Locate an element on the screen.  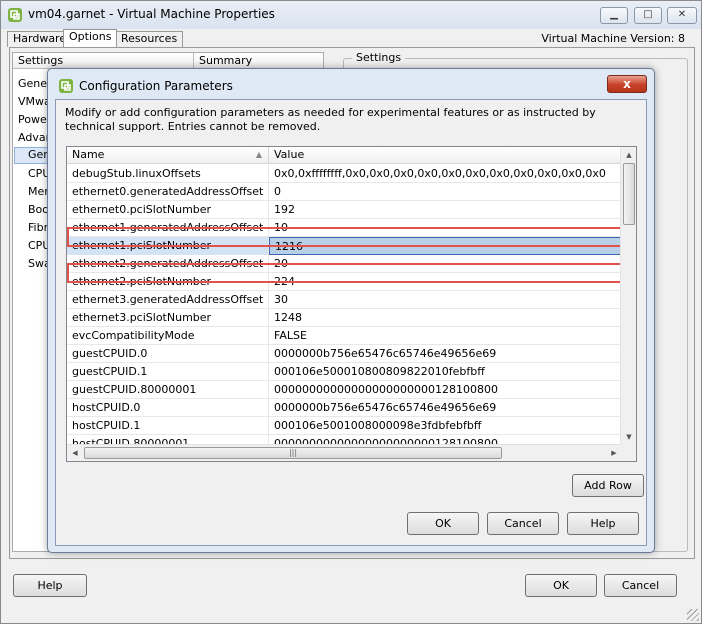
parameter-value-cell: FALSE is located at coordinates (445, 336).